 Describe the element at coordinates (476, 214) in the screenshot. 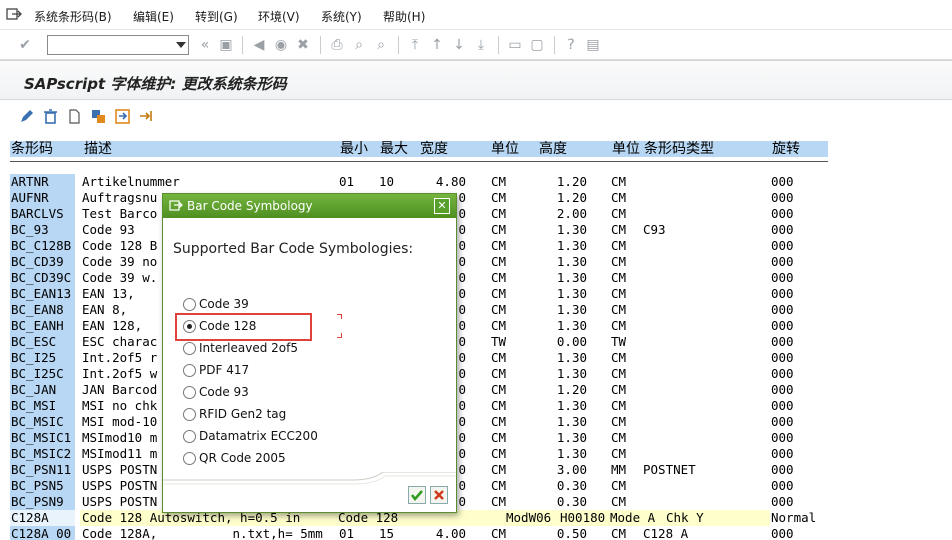

I see `table-row: BARCLVS Test Barco 0 CM 2.00 CM 000` at that location.